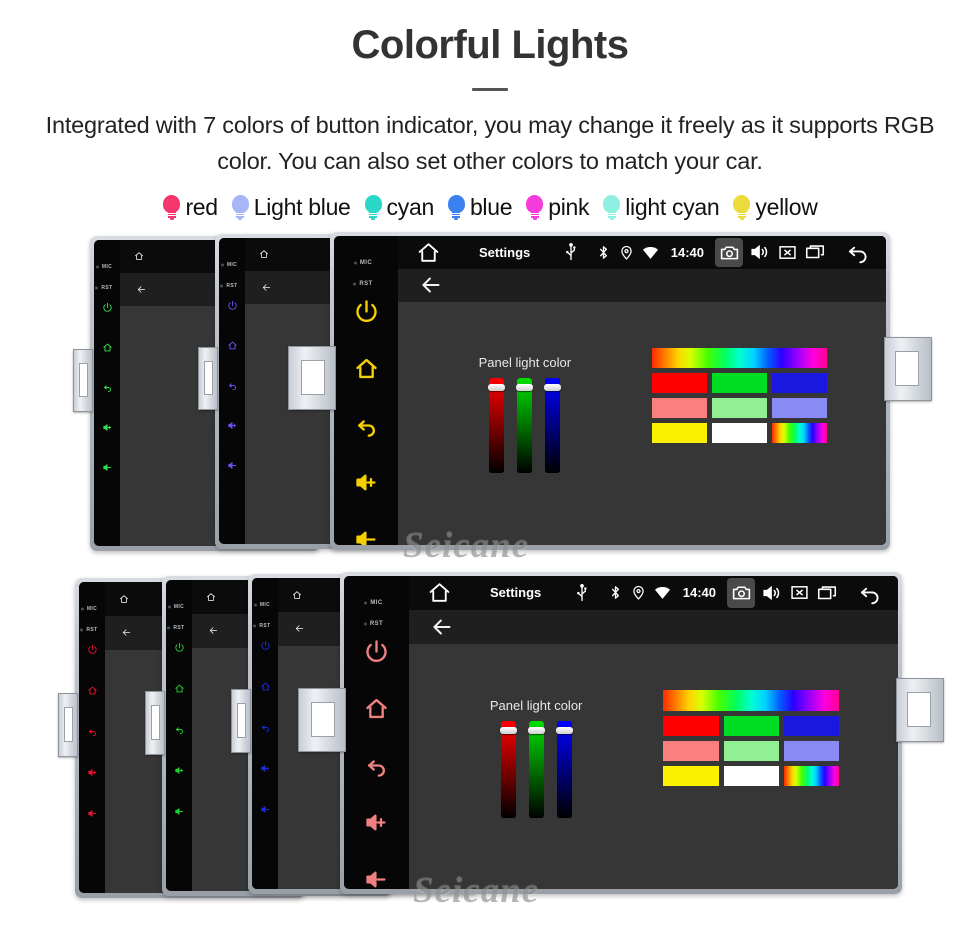  Describe the element at coordinates (626, 252) in the screenshot. I see `location-icon` at that location.